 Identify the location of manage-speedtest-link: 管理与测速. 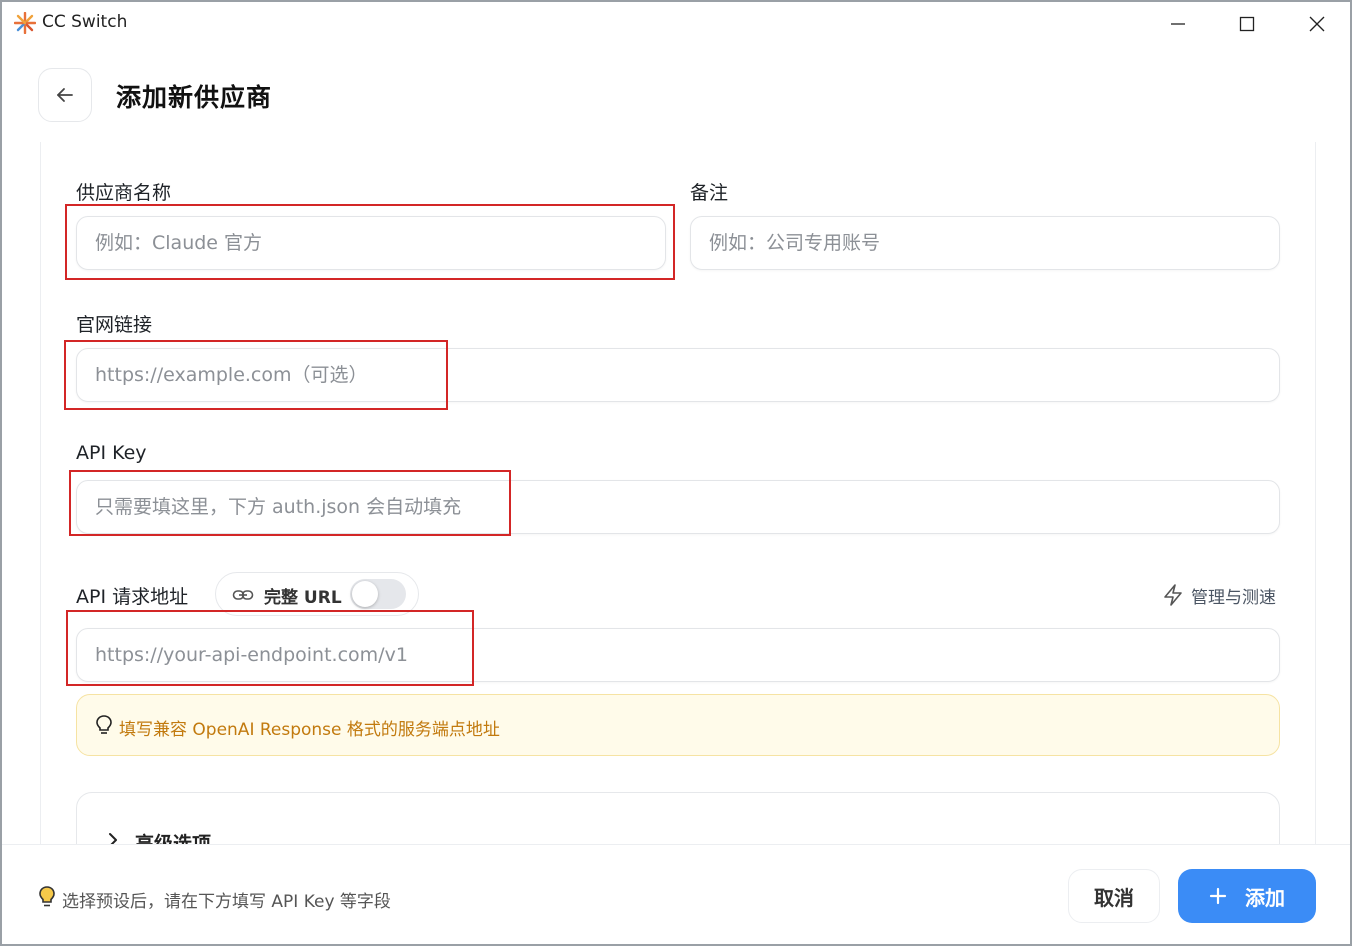
(1219, 595).